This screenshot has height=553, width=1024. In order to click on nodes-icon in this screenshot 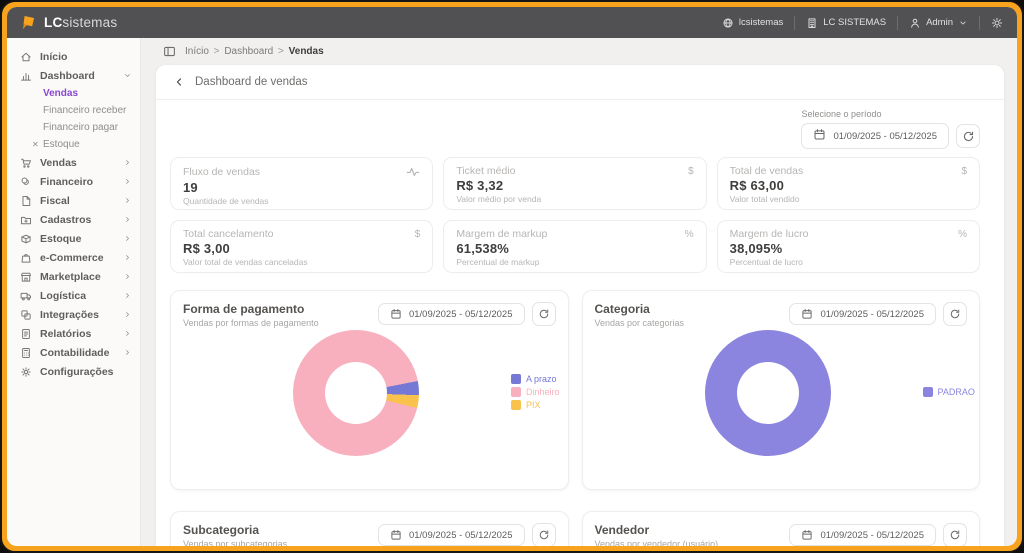, I will do `click(26, 315)`.